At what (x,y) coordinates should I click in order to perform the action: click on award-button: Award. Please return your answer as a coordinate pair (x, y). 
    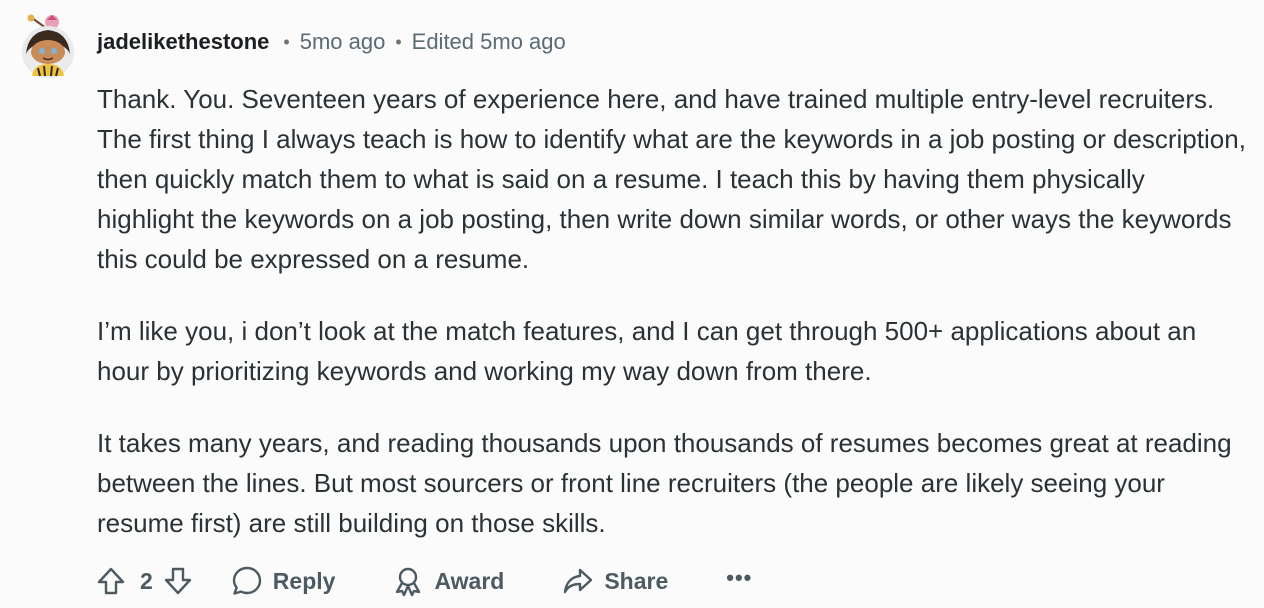
    Looking at the image, I should click on (448, 581).